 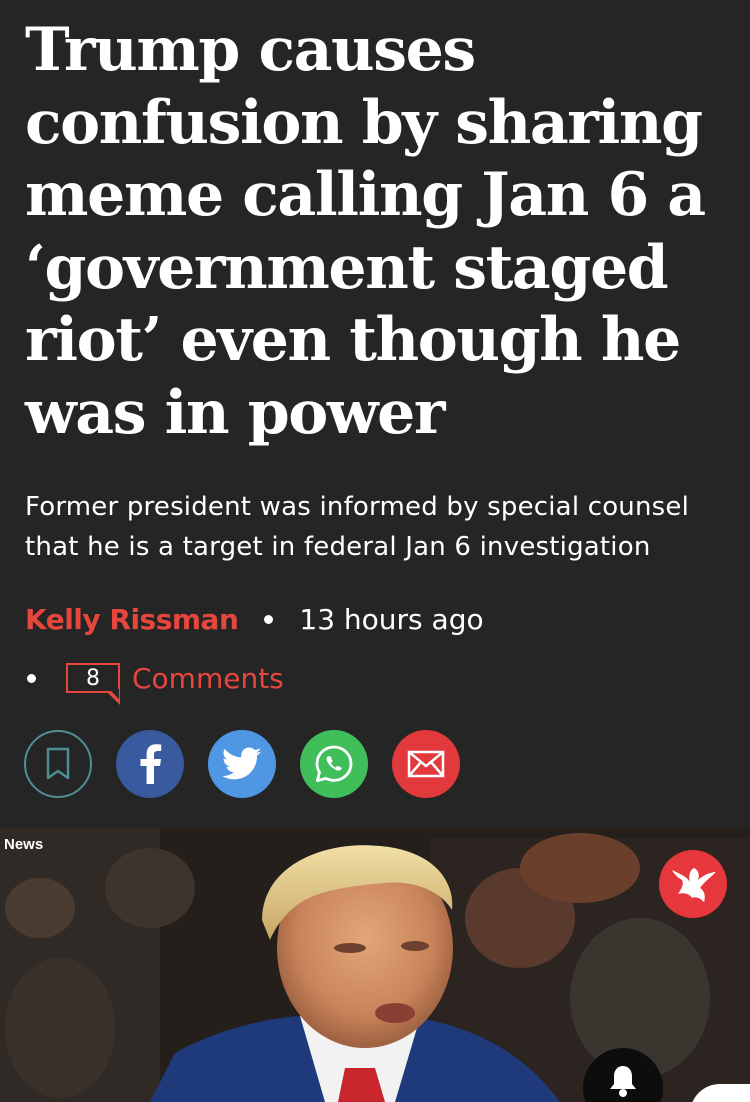 I want to click on comments-link: 8 Comments, so click(x=154, y=680).